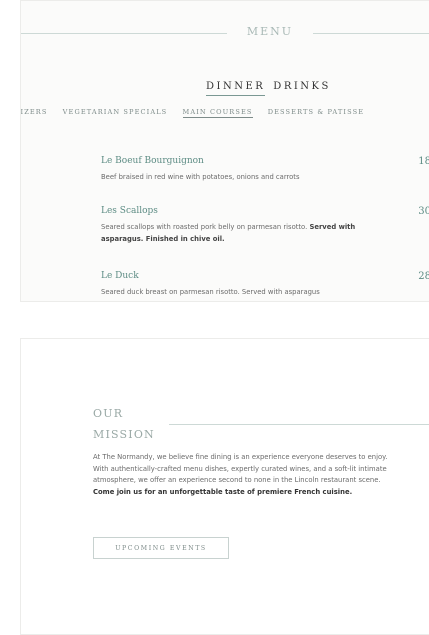 The width and height of the screenshot is (429, 635). I want to click on menu-type-switch: DINNER DRINKS, so click(268, 88).